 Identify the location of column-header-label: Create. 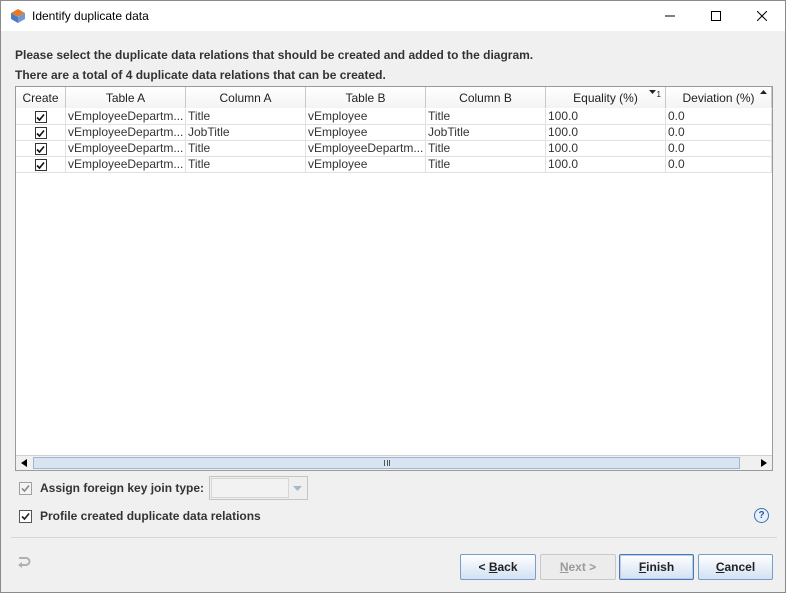
(40, 97).